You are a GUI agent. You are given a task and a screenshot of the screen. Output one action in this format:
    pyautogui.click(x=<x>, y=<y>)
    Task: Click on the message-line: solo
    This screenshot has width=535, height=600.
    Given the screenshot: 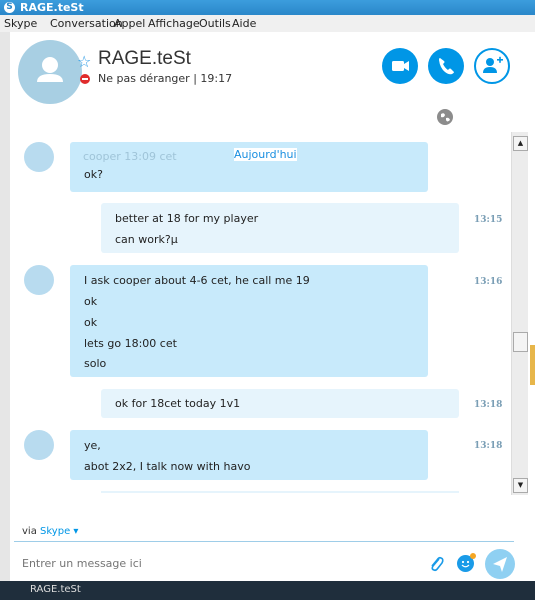 What is the action you would take?
    pyautogui.click(x=95, y=363)
    